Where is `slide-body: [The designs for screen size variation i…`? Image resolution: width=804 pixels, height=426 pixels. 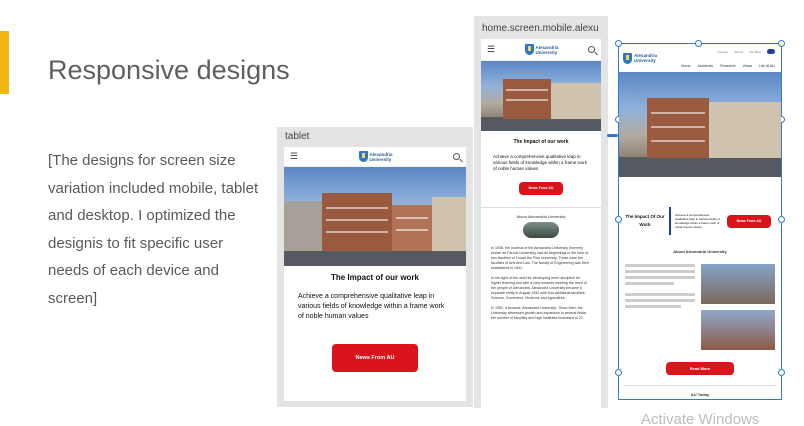 slide-body: [The designs for screen size variation i… is located at coordinates (153, 229).